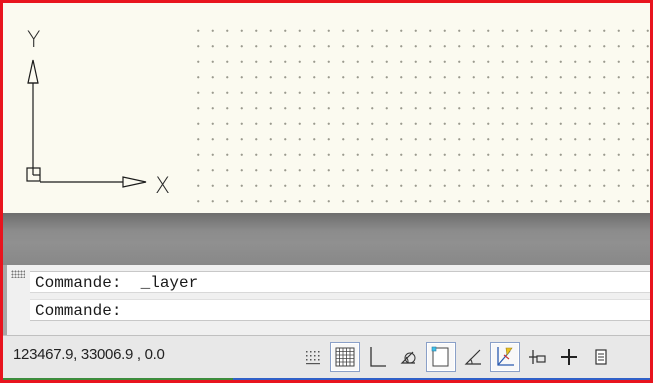  I want to click on polar-icon, so click(408, 357).